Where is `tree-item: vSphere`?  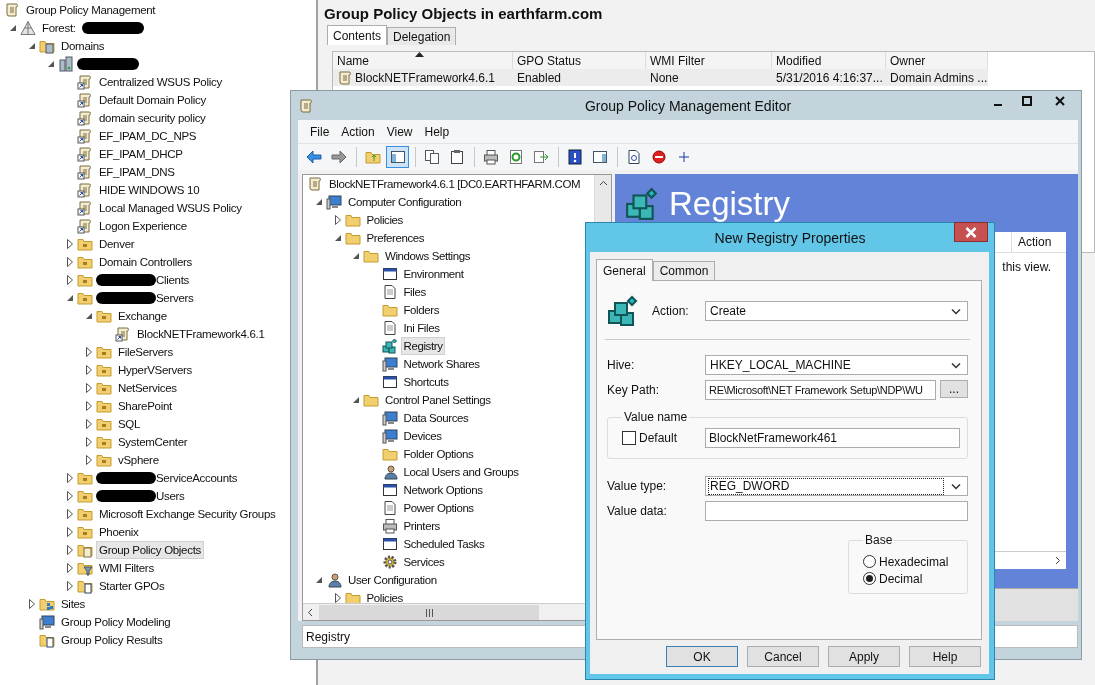 tree-item: vSphere is located at coordinates (138, 460).